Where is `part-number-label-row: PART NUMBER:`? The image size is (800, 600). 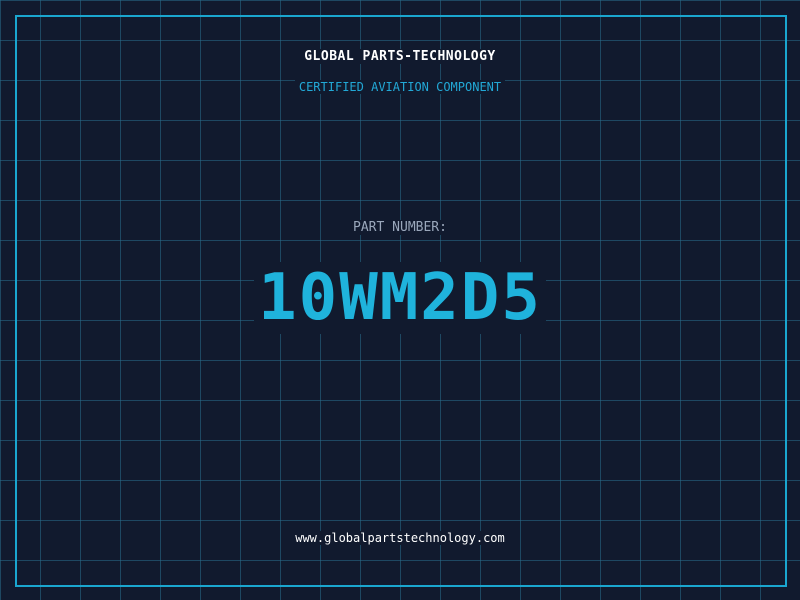 part-number-label-row: PART NUMBER: is located at coordinates (400, 227).